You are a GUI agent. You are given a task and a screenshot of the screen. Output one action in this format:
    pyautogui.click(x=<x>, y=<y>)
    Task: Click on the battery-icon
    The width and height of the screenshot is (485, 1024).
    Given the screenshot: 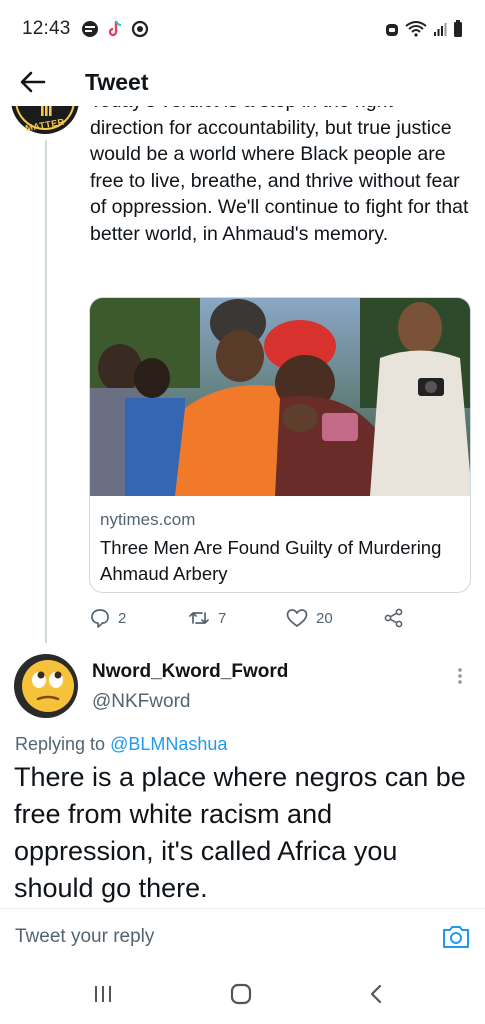 What is the action you would take?
    pyautogui.click(x=458, y=28)
    